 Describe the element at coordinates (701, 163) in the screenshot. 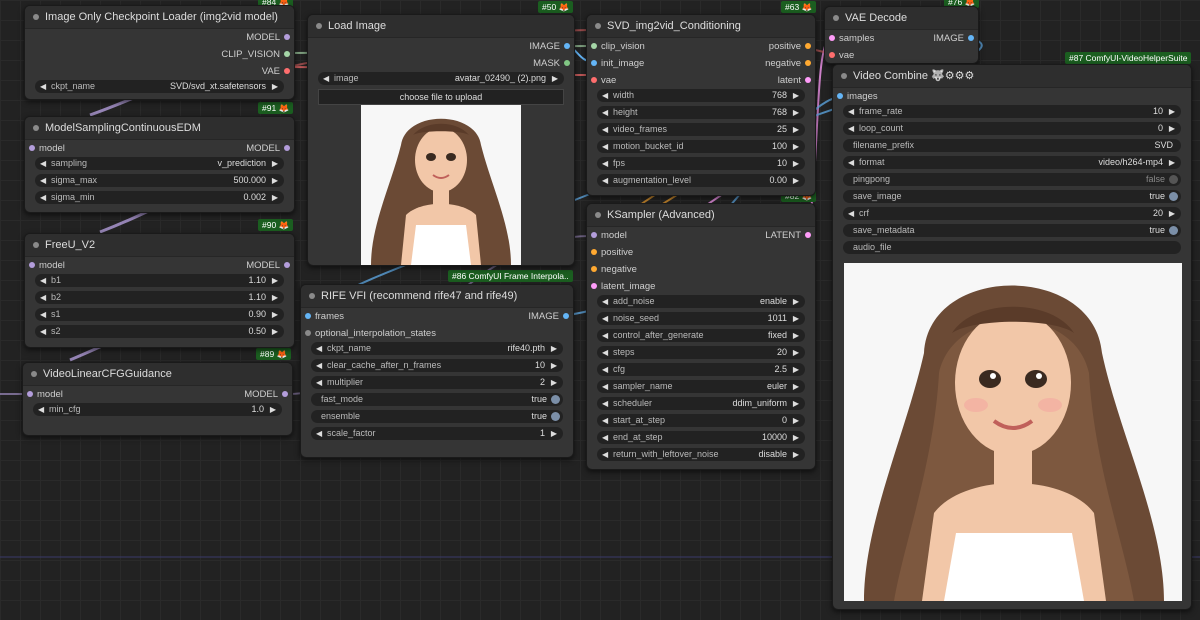

I see `number-fps: ◀ fps 10 ▶` at that location.